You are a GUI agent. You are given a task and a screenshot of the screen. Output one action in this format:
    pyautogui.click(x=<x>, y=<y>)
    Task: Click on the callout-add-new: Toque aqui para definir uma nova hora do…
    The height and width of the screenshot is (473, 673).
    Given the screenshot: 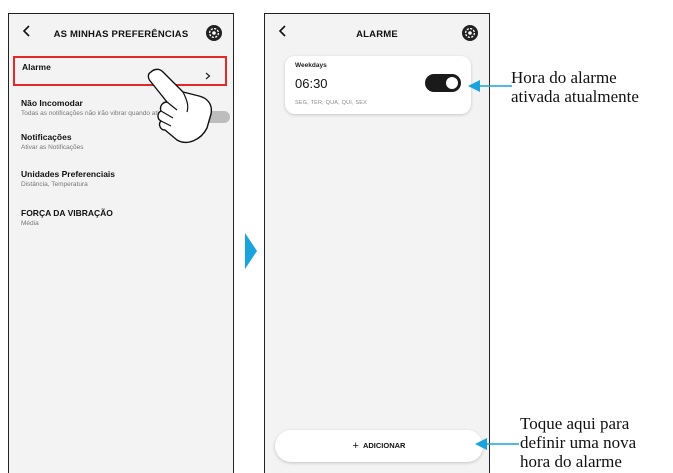 What is the action you would take?
    pyautogui.click(x=578, y=442)
    